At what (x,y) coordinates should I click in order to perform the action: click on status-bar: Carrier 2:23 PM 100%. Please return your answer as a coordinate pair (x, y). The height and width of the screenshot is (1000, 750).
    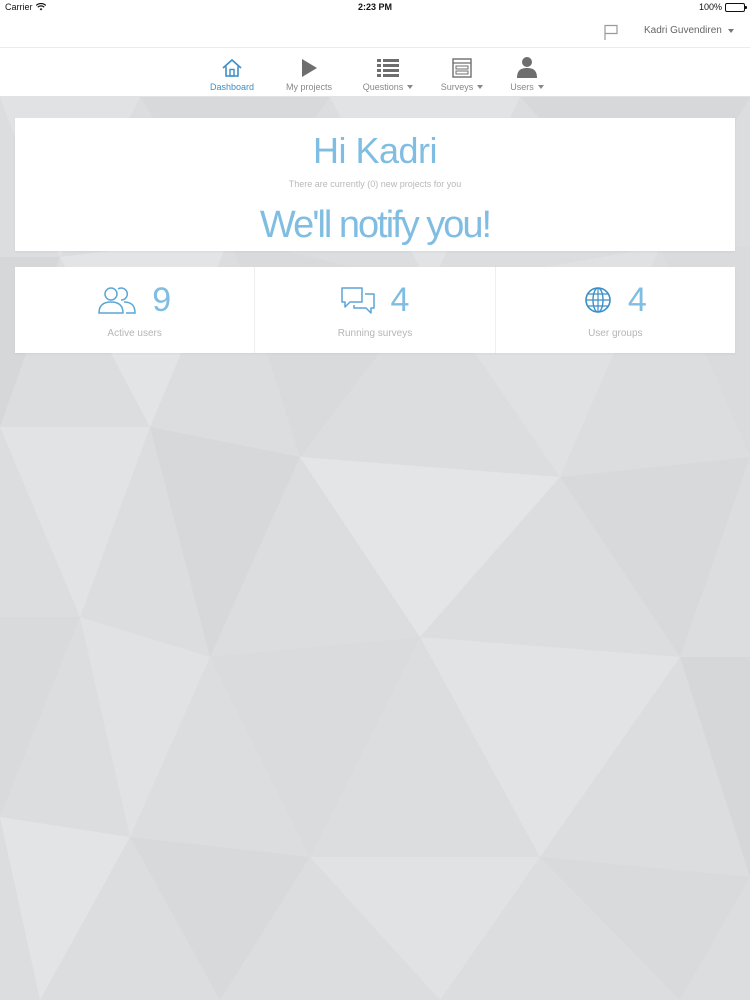
    Looking at the image, I should click on (375, 8).